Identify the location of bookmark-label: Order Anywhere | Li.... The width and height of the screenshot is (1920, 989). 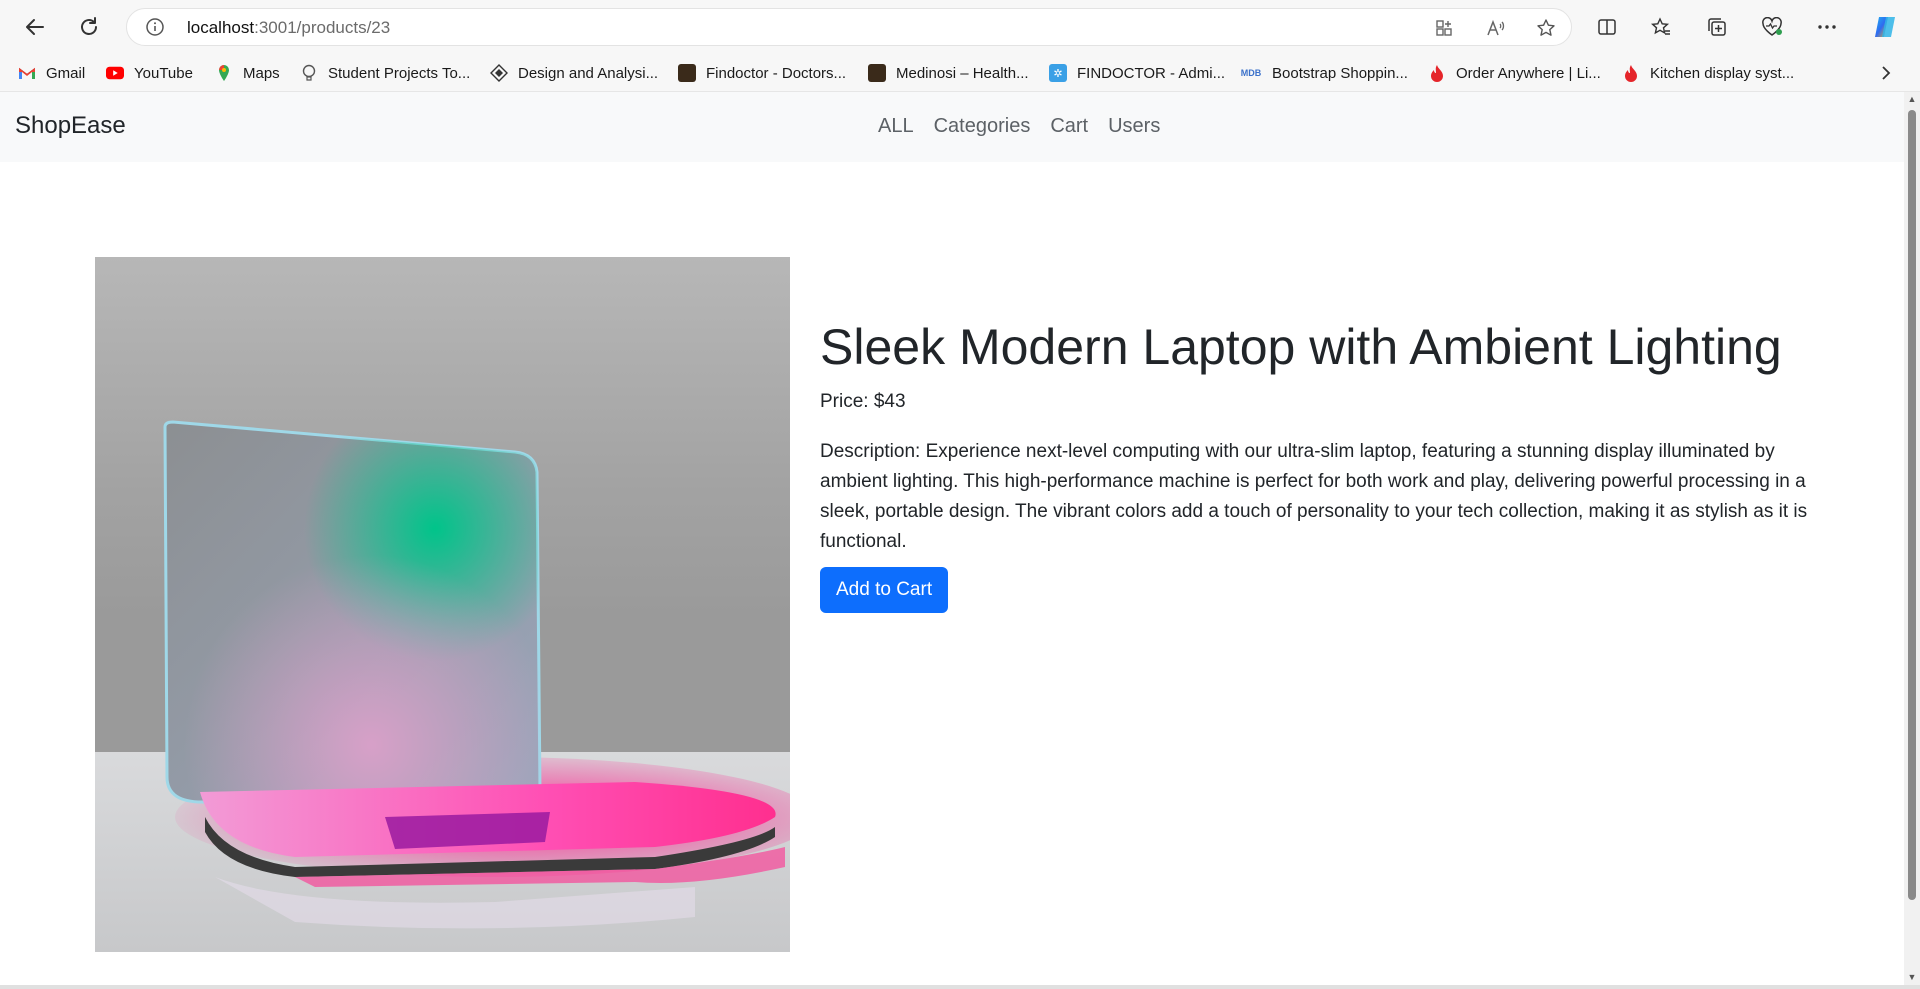
(1528, 73).